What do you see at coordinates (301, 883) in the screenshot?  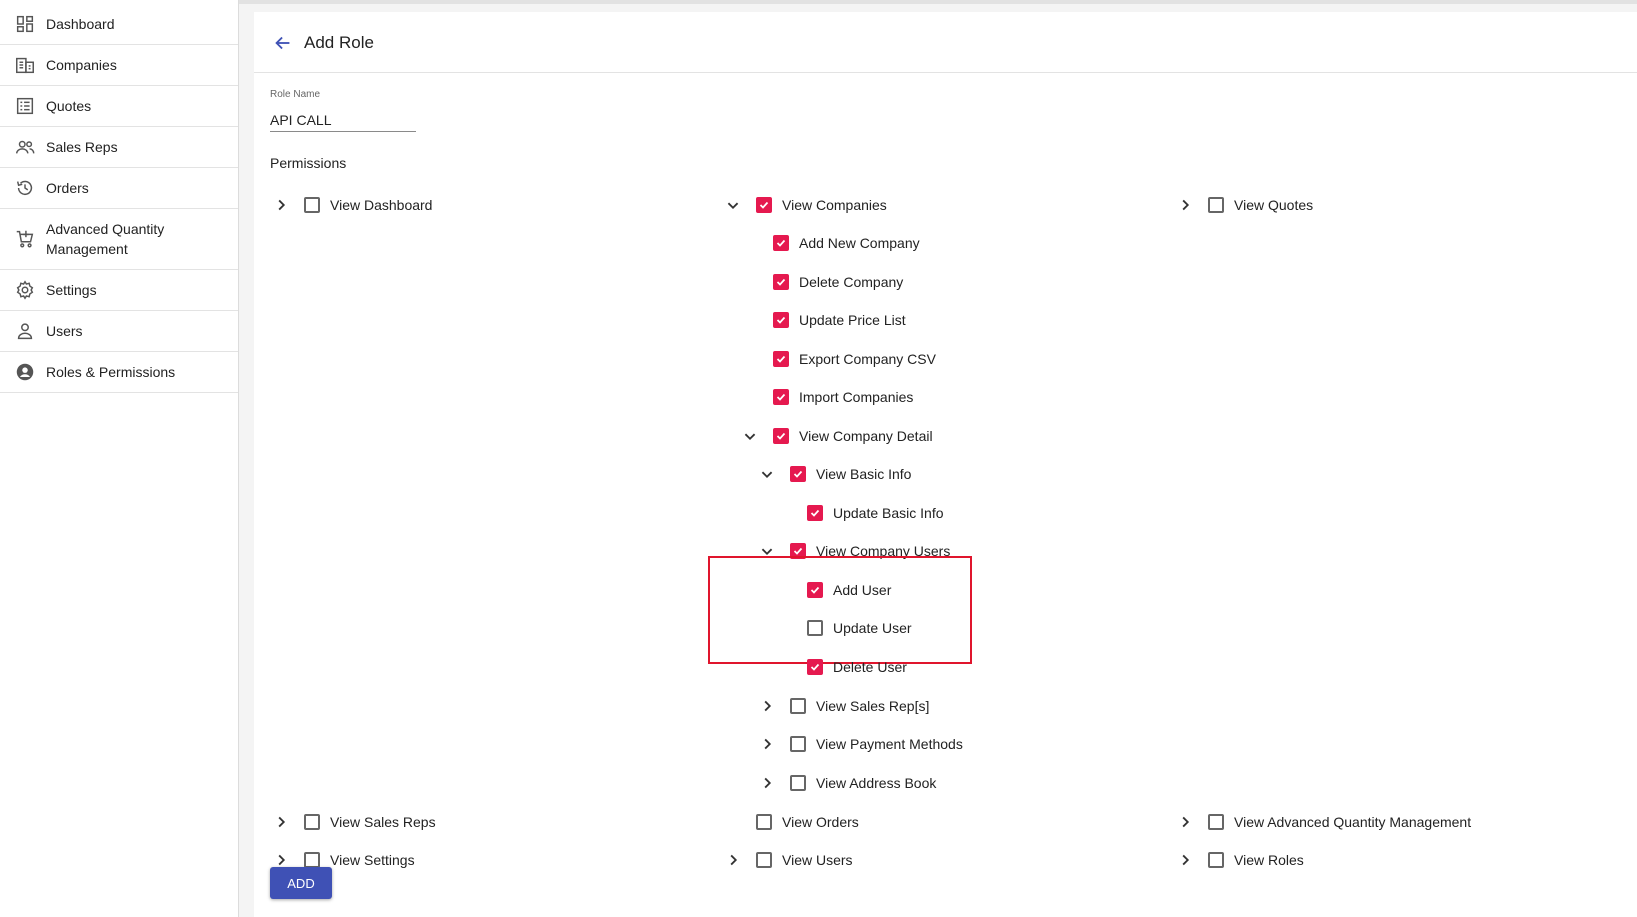 I see `add-button: ADD` at bounding box center [301, 883].